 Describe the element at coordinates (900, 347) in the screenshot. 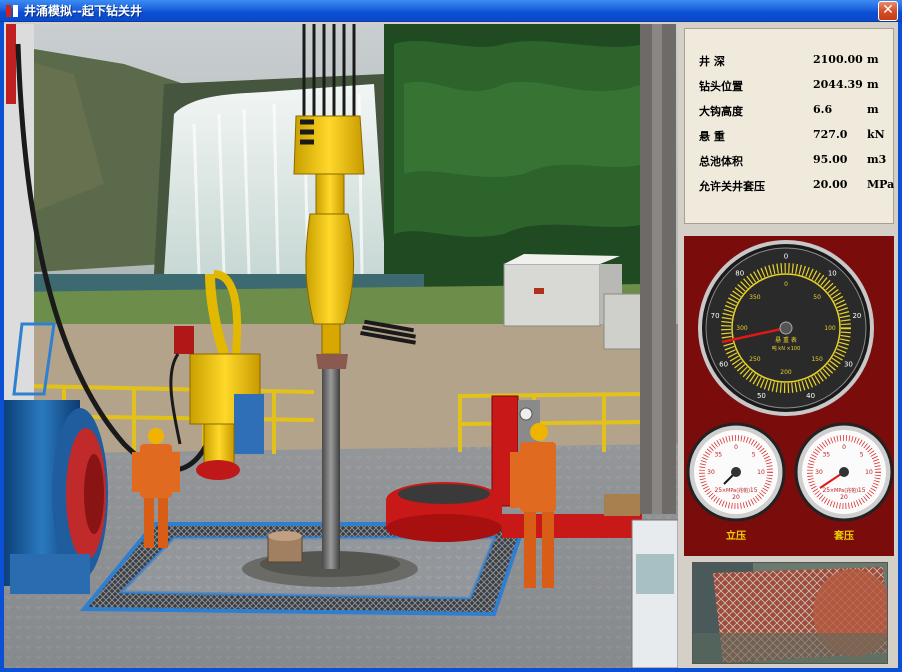

I see `window-frame-right` at that location.